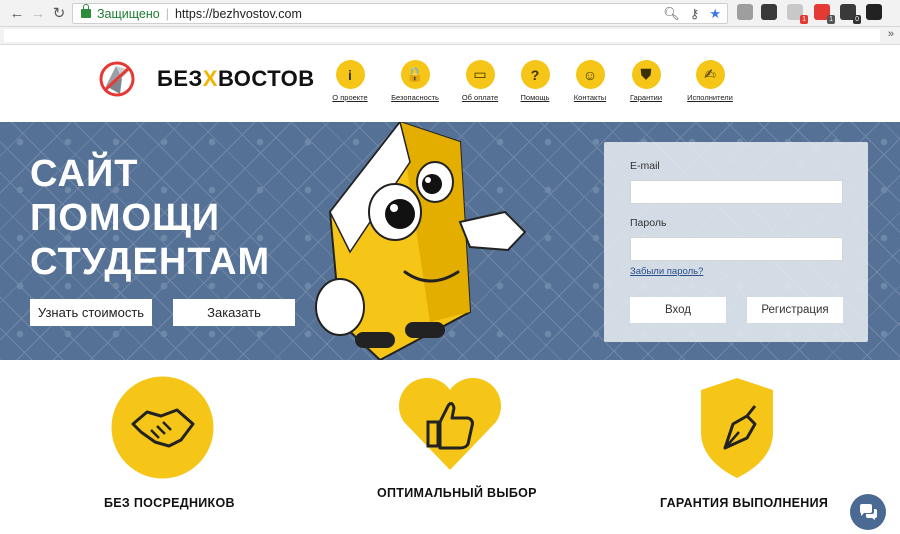 Image resolution: width=900 pixels, height=534 pixels. I want to click on hero-title: САЙТ ПОМОЩИ СТУДЕНТАМ, so click(150, 218).